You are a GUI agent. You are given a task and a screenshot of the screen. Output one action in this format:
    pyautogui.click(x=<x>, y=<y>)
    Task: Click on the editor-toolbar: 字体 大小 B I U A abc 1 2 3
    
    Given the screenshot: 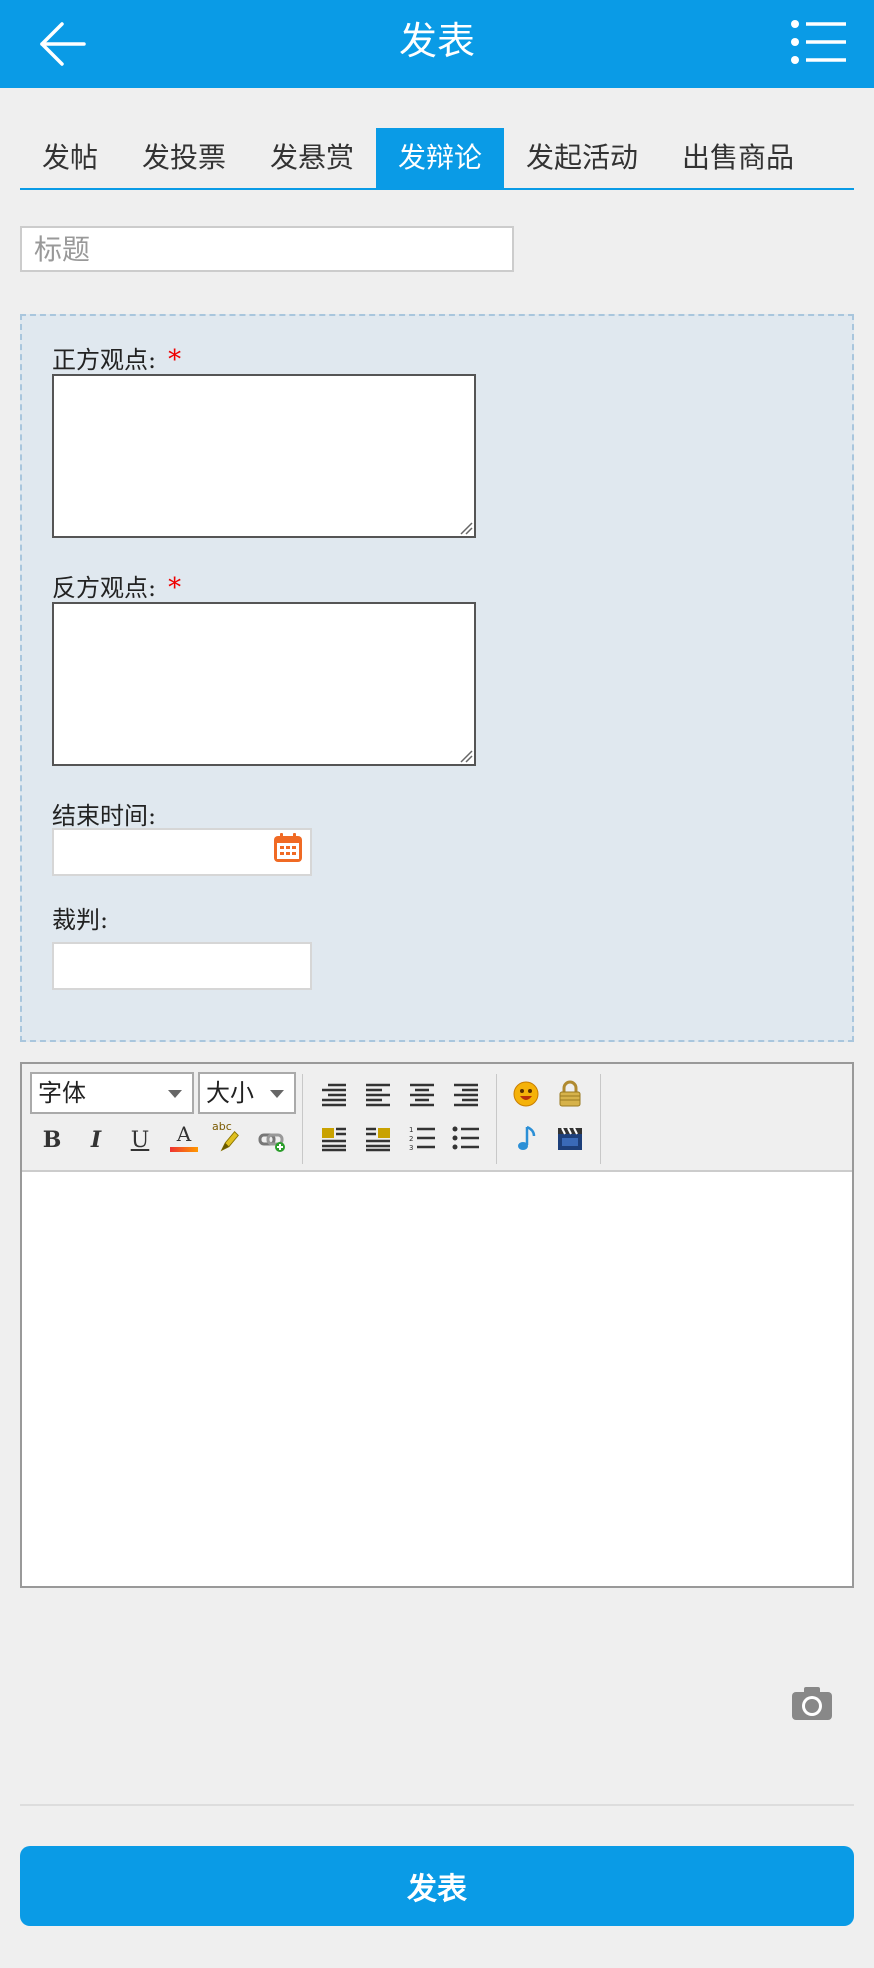 What is the action you would take?
    pyautogui.click(x=437, y=1118)
    